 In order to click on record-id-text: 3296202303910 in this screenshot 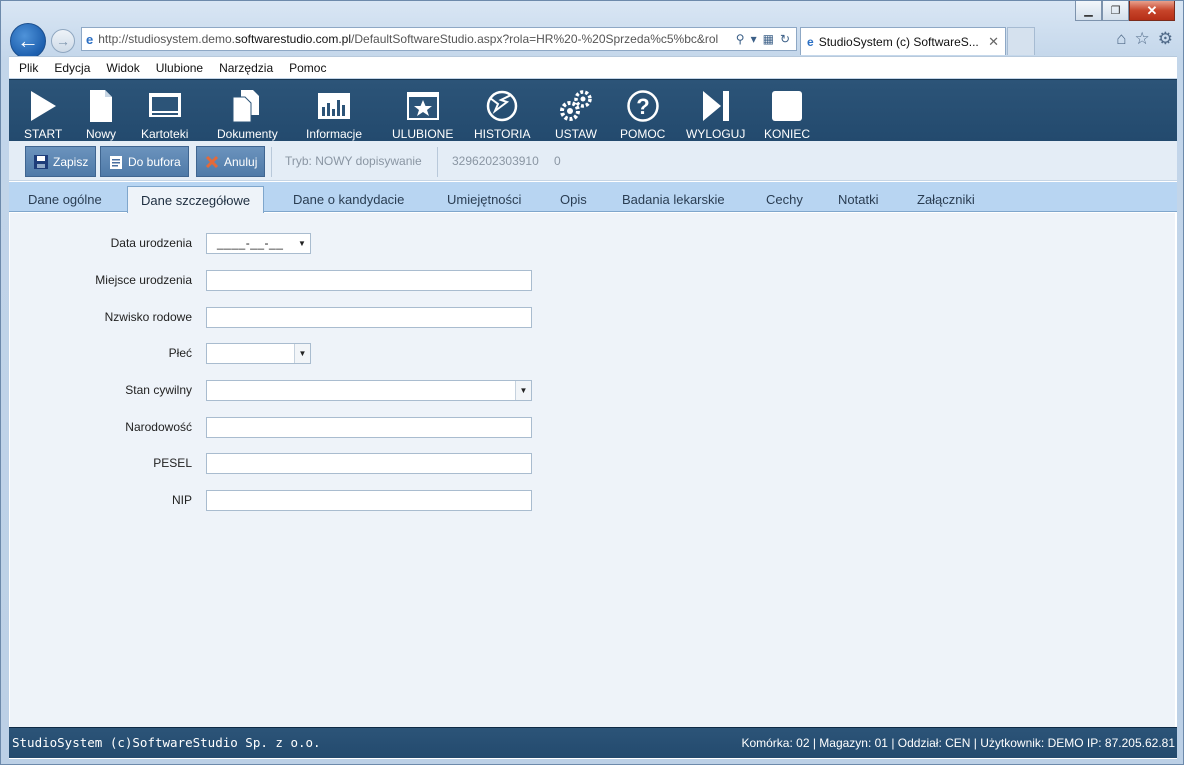, I will do `click(495, 161)`.